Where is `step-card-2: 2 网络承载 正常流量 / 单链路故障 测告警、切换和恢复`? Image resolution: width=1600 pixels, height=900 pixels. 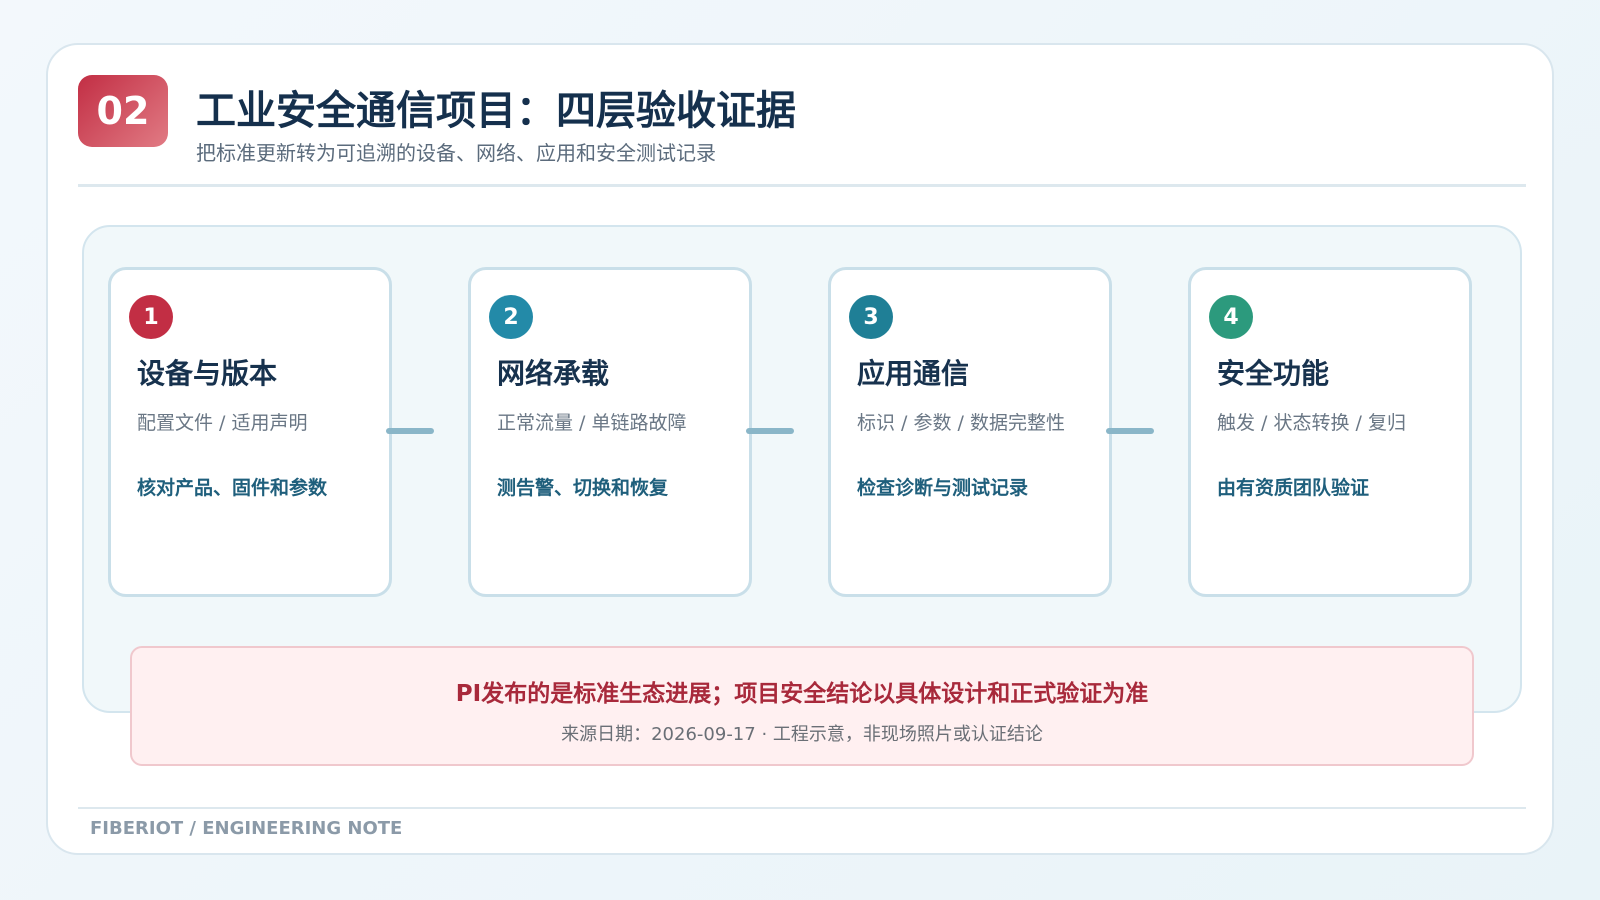 step-card-2: 2 网络承载 正常流量 / 单链路故障 测告警、切换和恢复 is located at coordinates (610, 432).